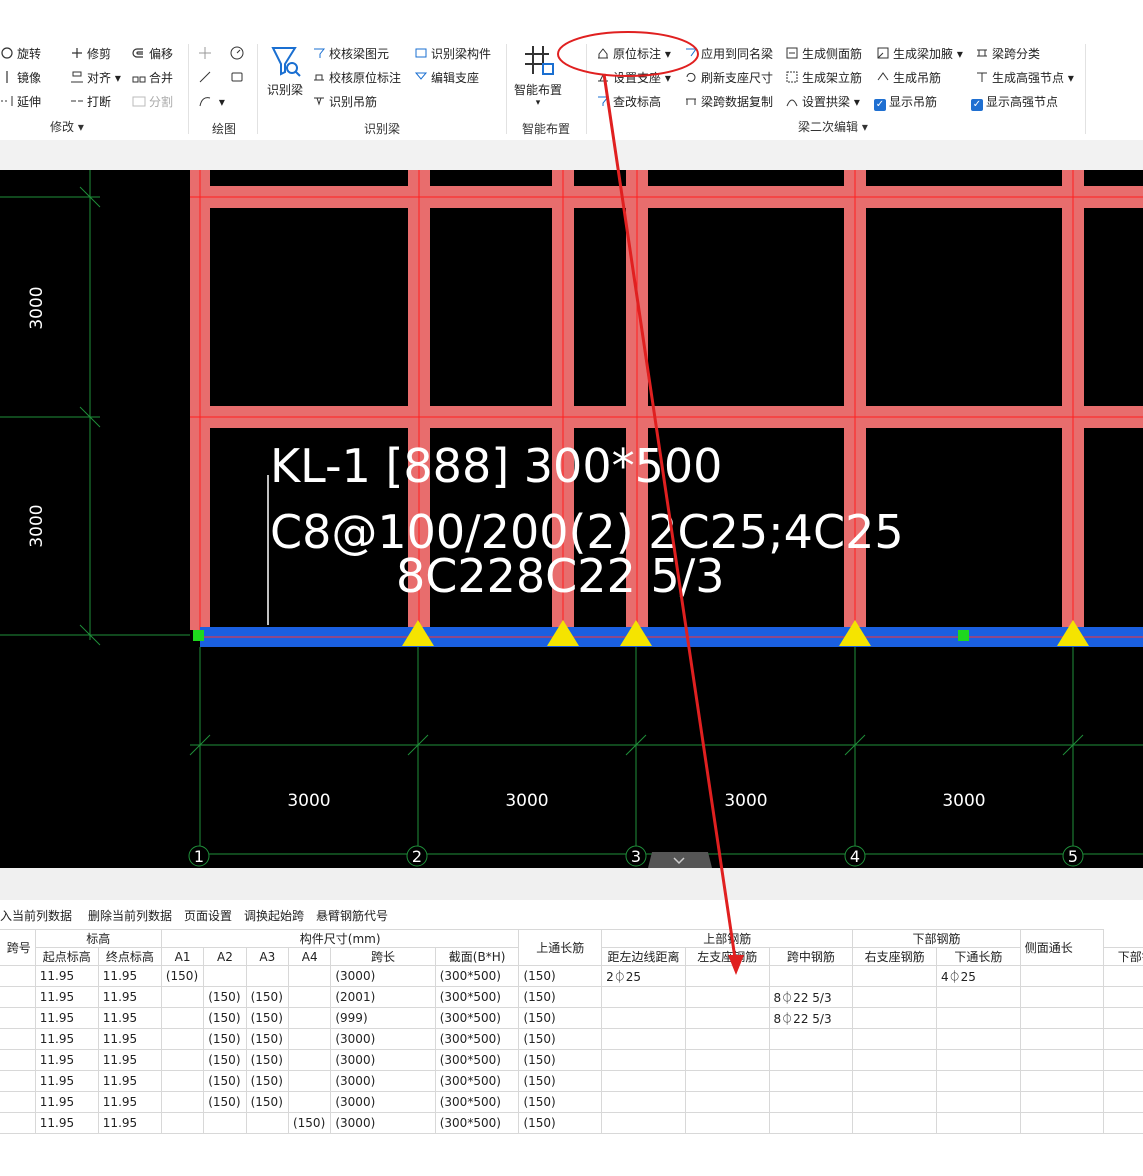 This screenshot has height=1176, width=1143. I want to click on cantilever-code-button: 悬臂钢筋代号, so click(352, 915).